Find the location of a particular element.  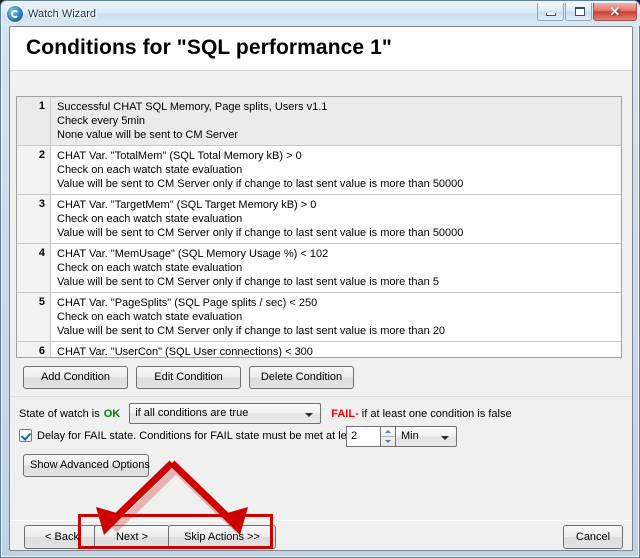

next-button: Next > is located at coordinates (132, 537).